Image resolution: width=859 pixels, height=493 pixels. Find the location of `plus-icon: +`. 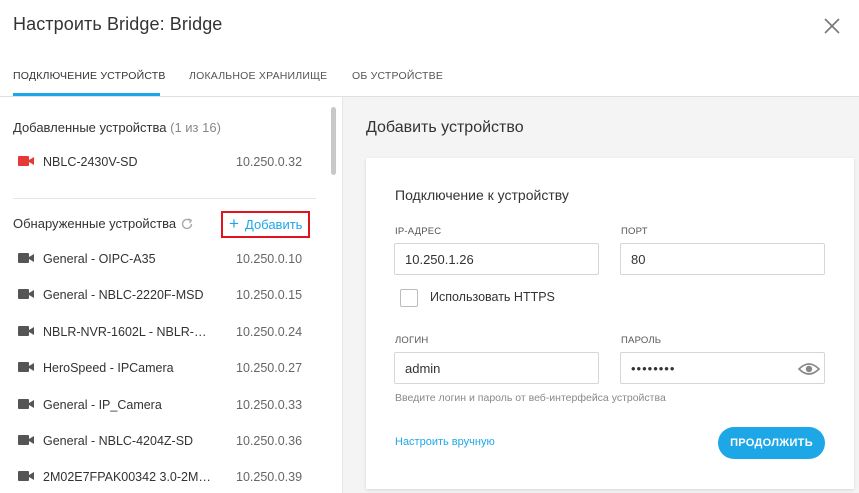

plus-icon: + is located at coordinates (234, 223).